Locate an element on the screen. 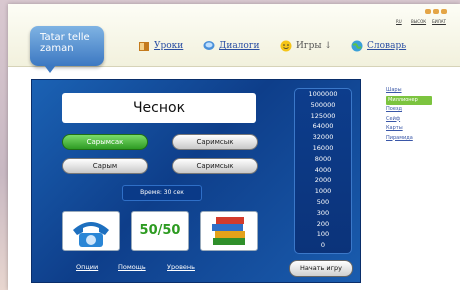 This screenshot has height=290, width=460. prize-level: 0 is located at coordinates (323, 245).